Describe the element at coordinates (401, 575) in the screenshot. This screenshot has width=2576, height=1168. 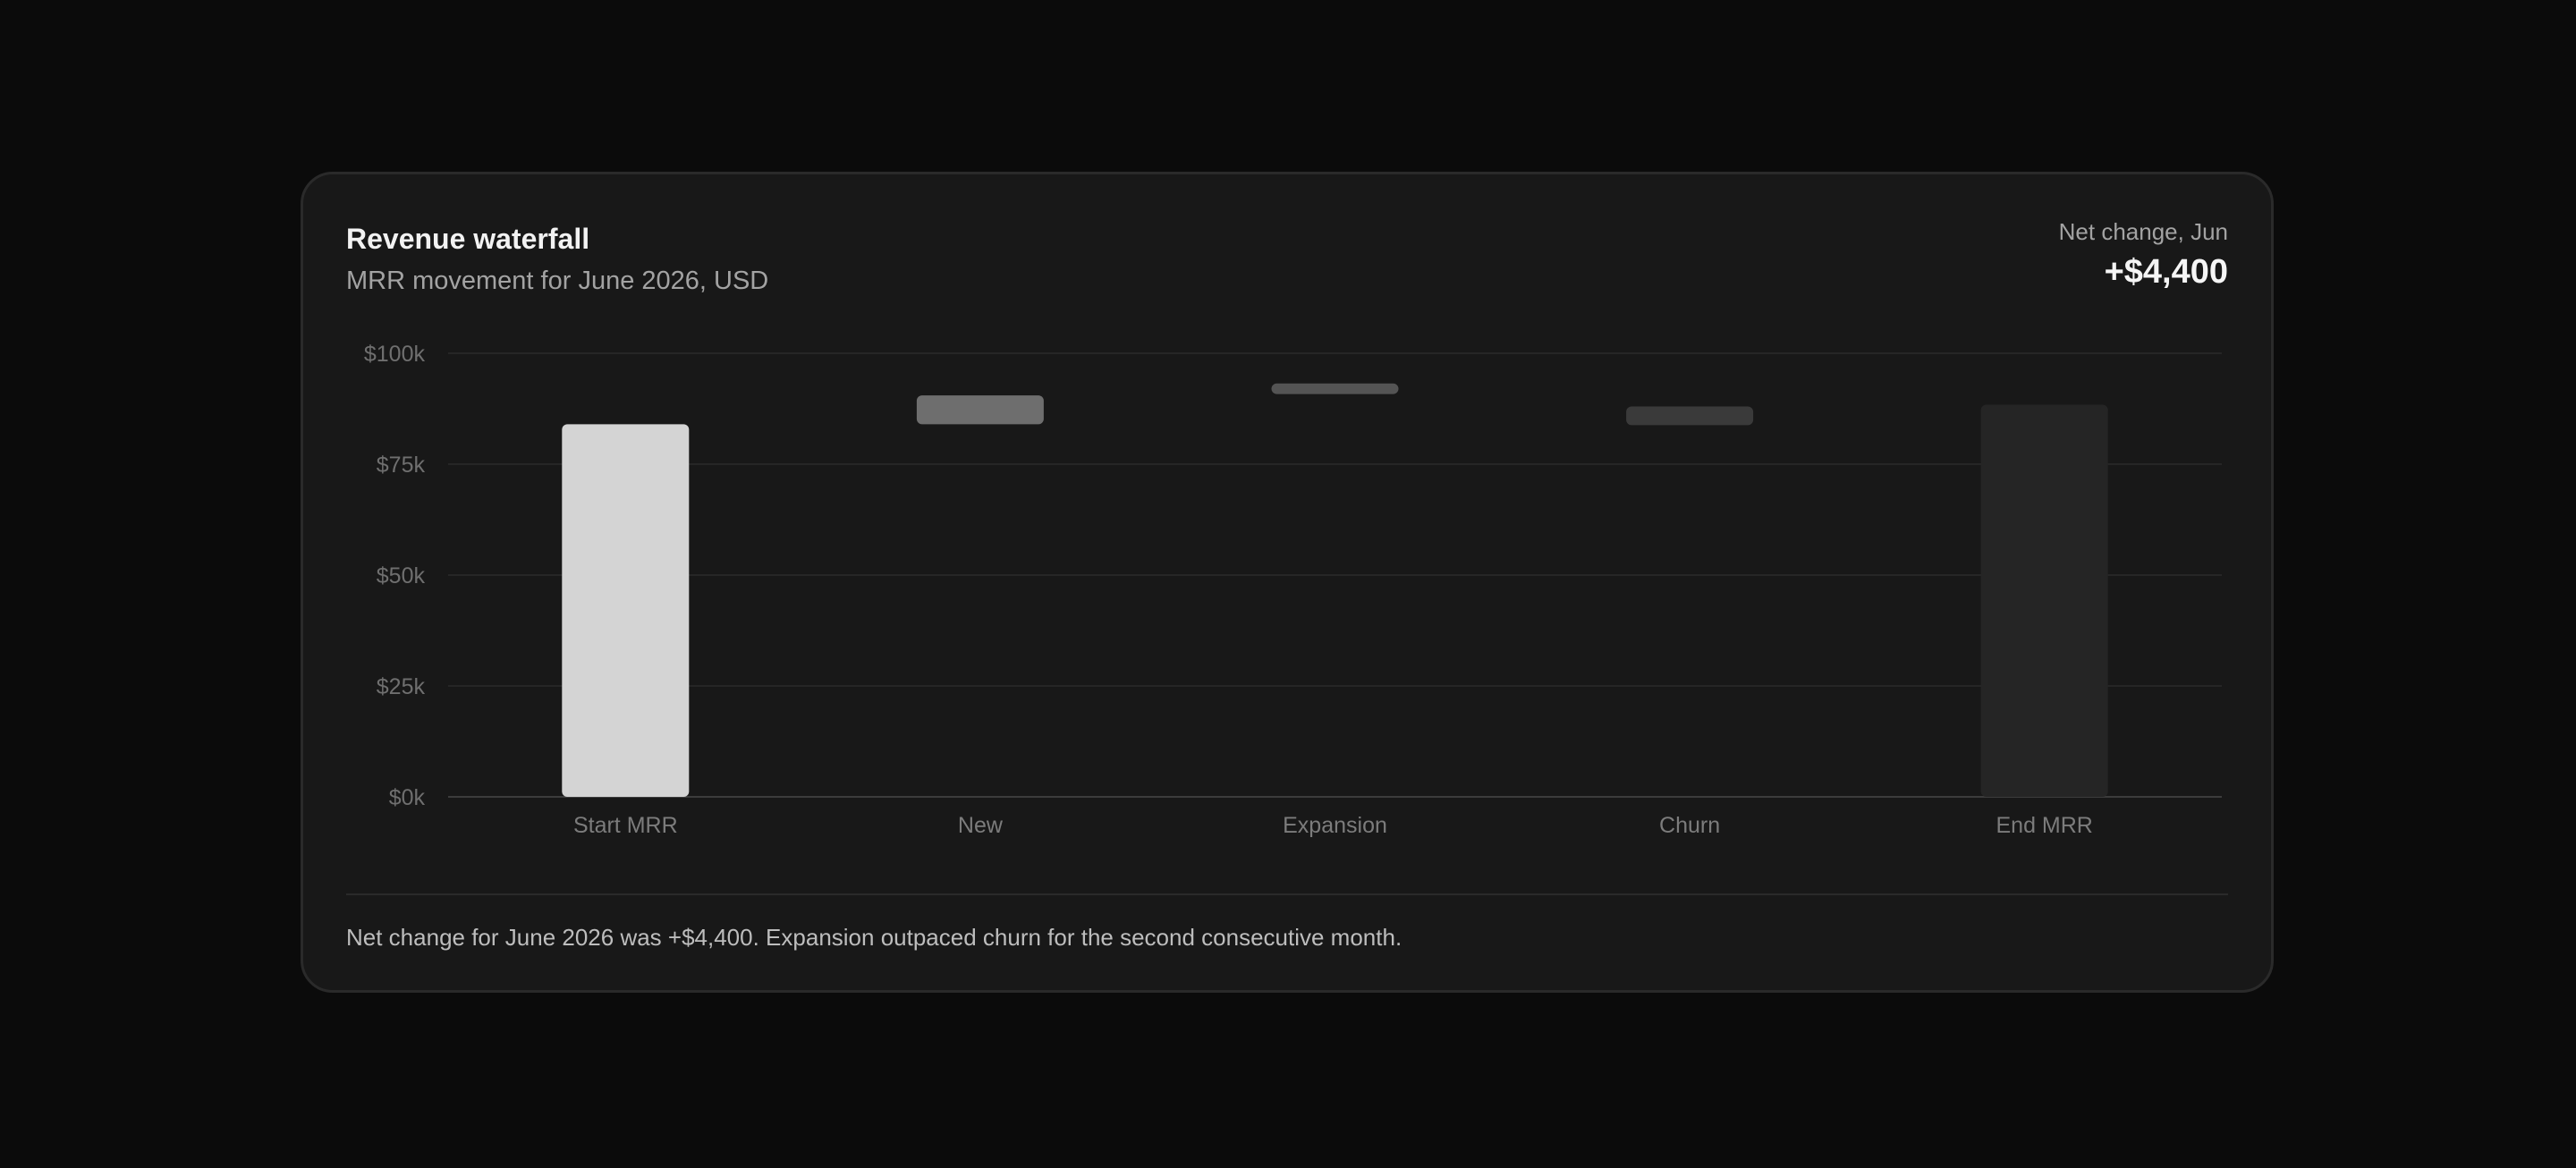
I see `y-tick-label: $50k` at that location.